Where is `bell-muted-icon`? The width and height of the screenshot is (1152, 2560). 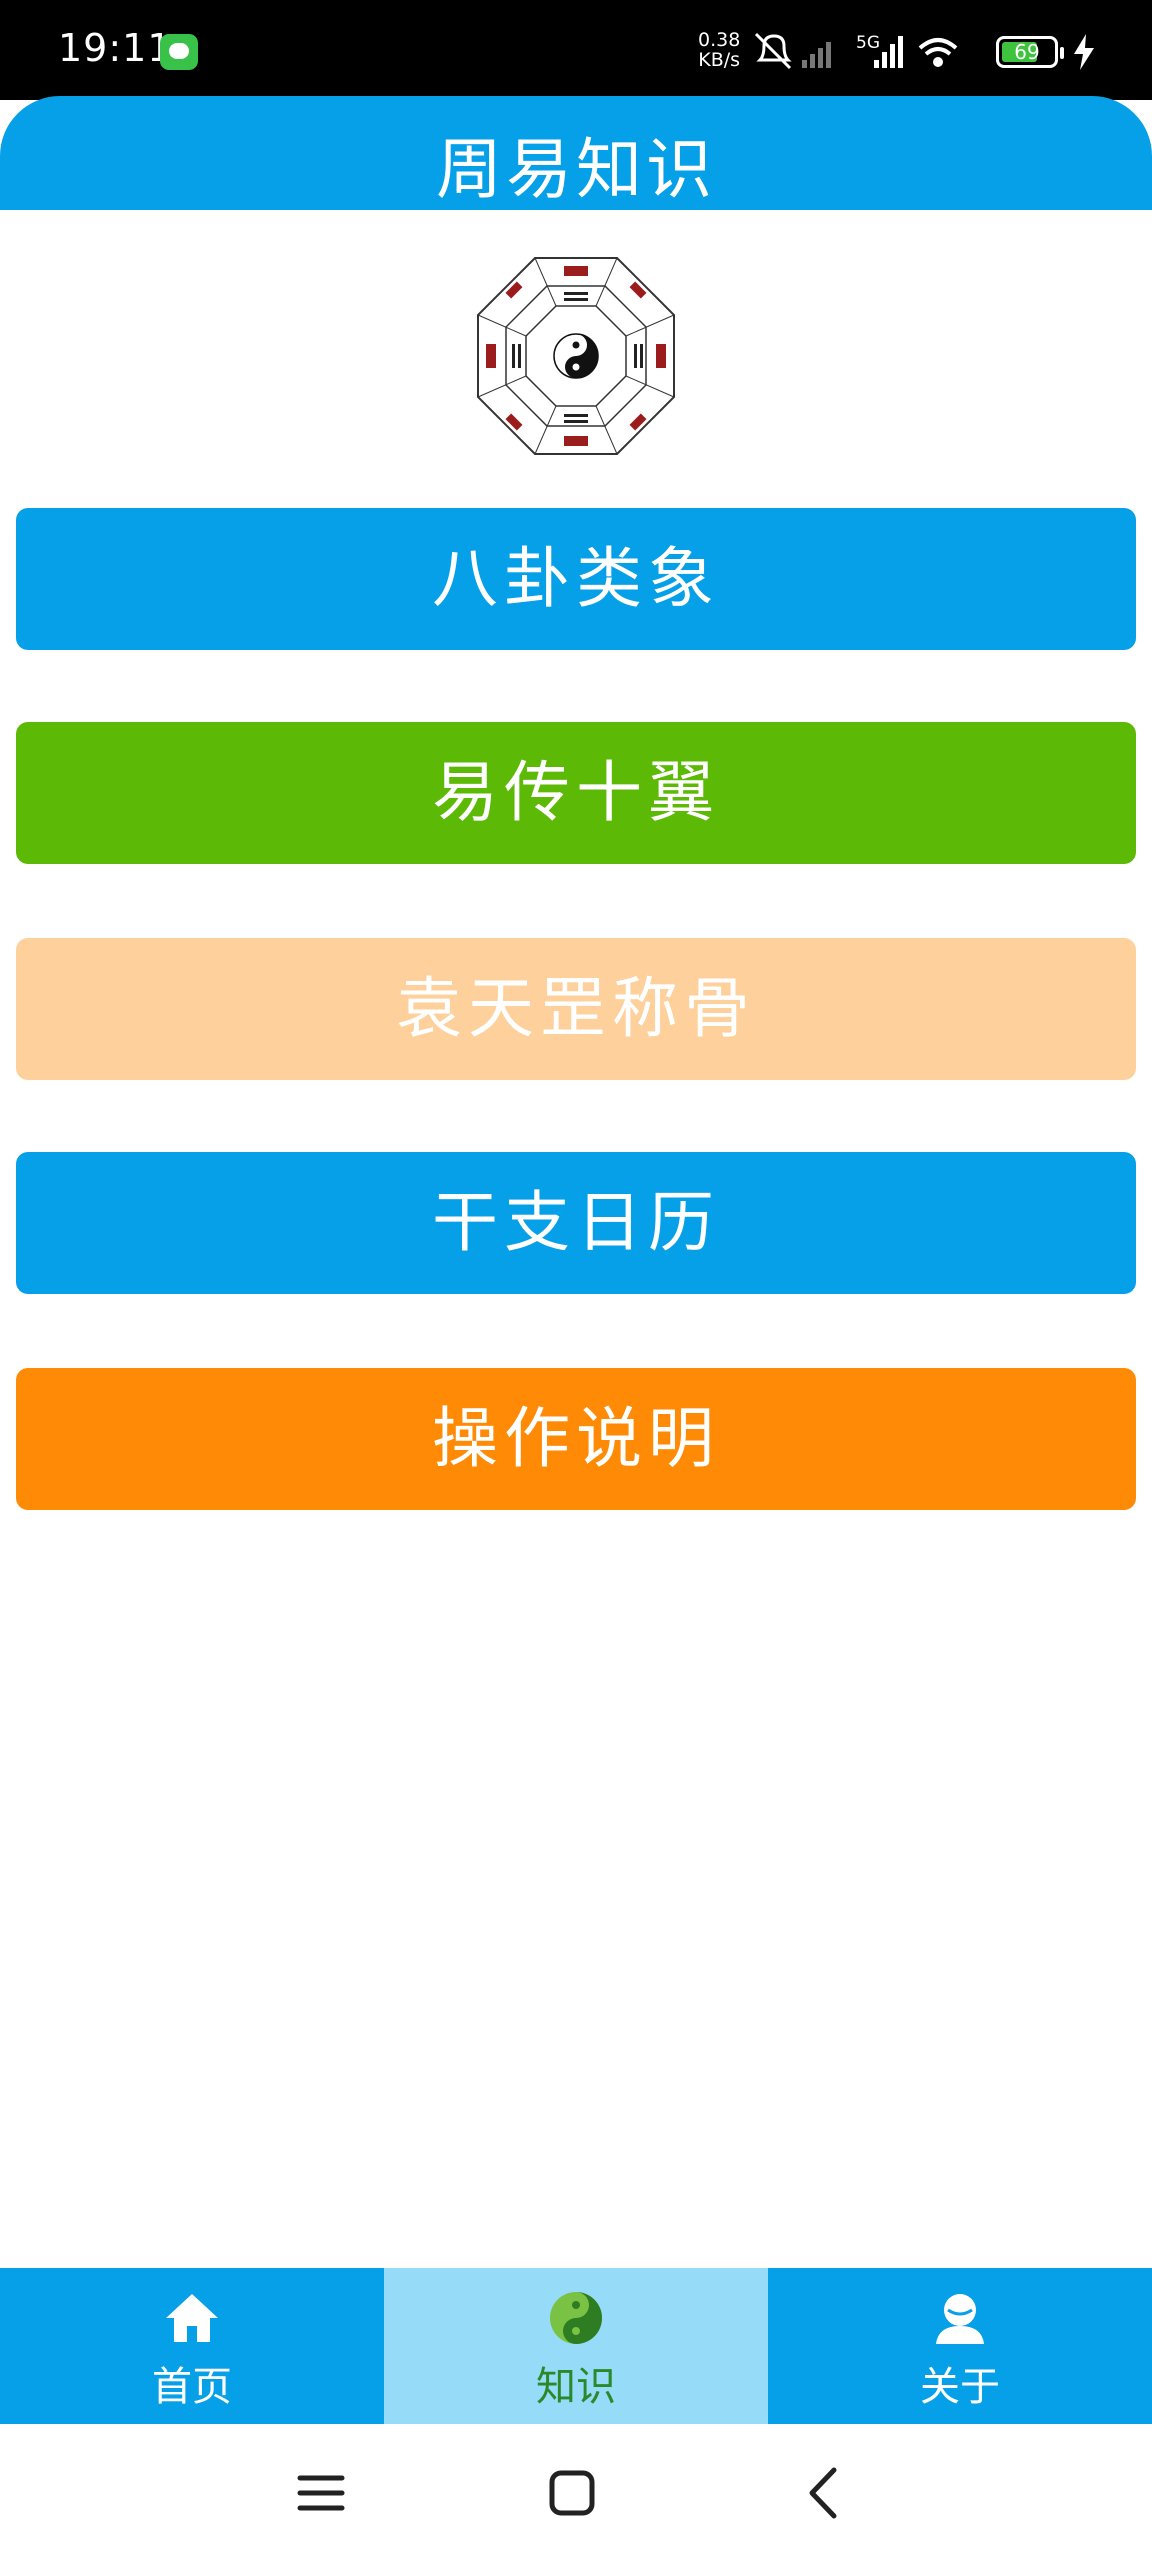
bell-muted-icon is located at coordinates (773, 51).